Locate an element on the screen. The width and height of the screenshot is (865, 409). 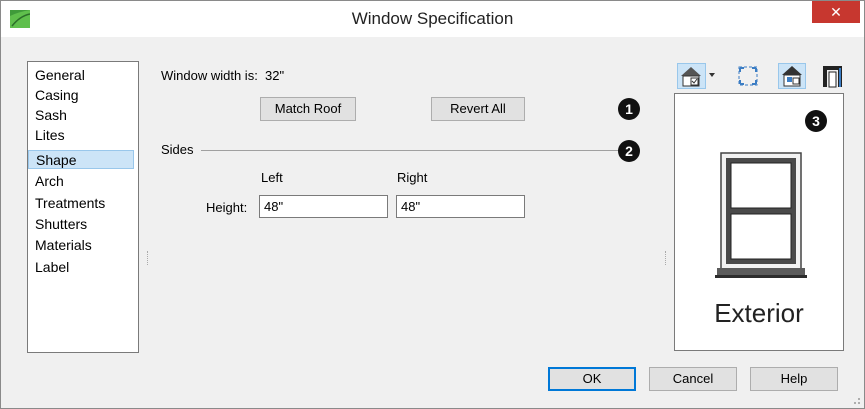
preview-panel: 3 Exterior is located at coordinates (759, 222).